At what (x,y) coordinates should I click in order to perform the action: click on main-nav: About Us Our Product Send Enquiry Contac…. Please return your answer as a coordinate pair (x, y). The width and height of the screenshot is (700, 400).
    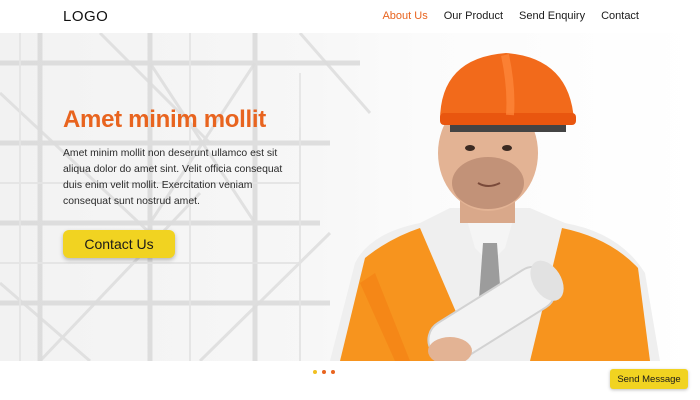
    Looking at the image, I should click on (510, 16).